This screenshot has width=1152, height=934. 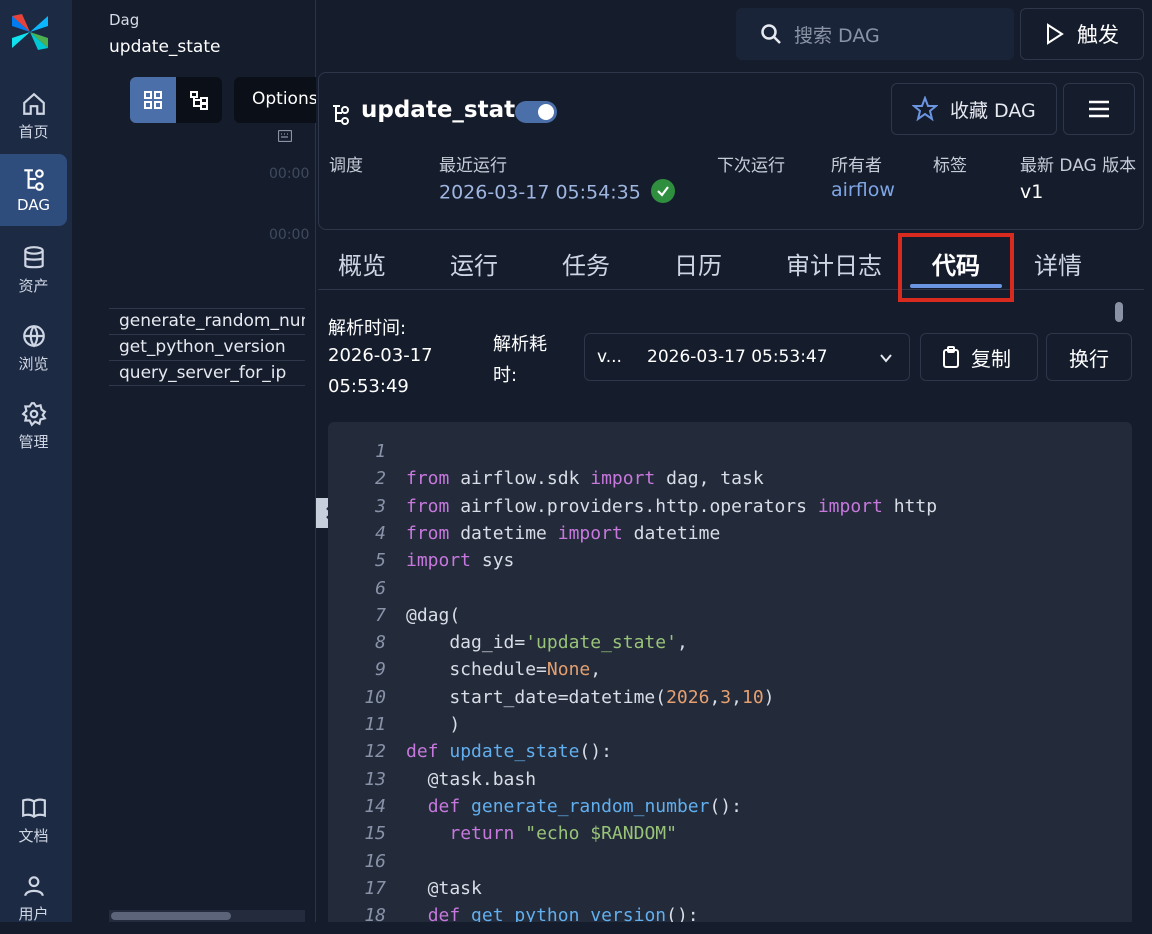 I want to click on book-icon, so click(x=33, y=808).